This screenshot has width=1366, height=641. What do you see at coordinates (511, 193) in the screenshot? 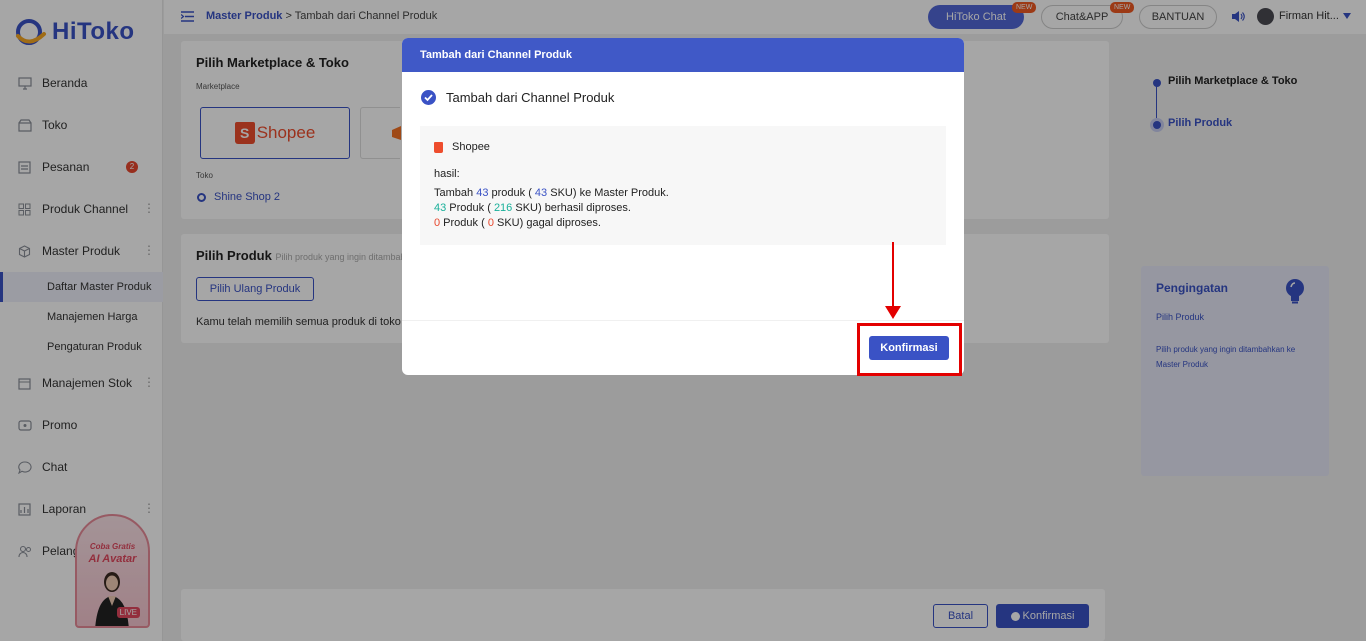
I see `text: produk (` at bounding box center [511, 193].